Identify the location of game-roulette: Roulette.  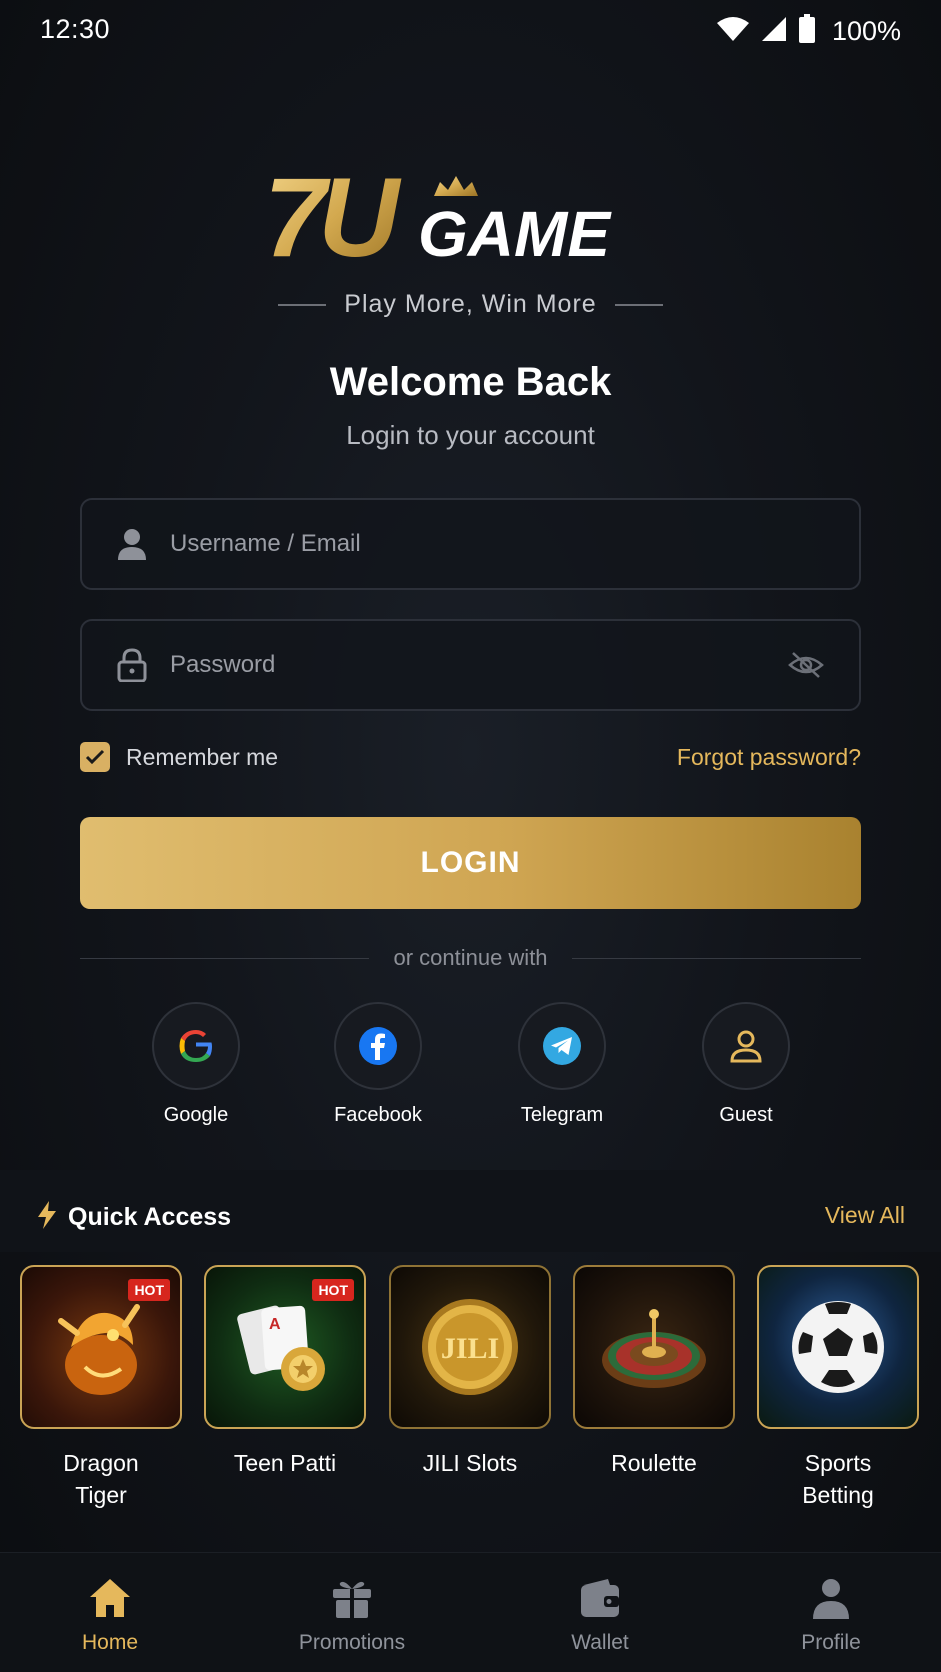
(654, 1372).